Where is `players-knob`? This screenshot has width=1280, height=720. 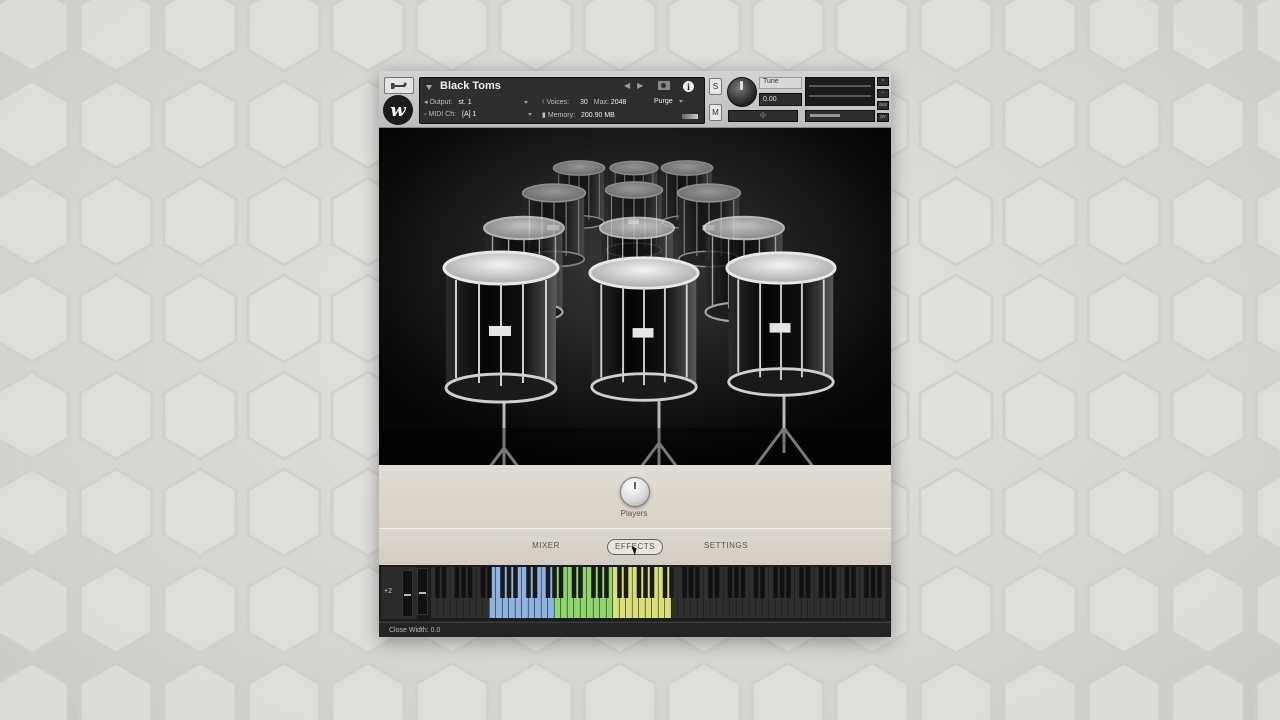
players-knob is located at coordinates (635, 492).